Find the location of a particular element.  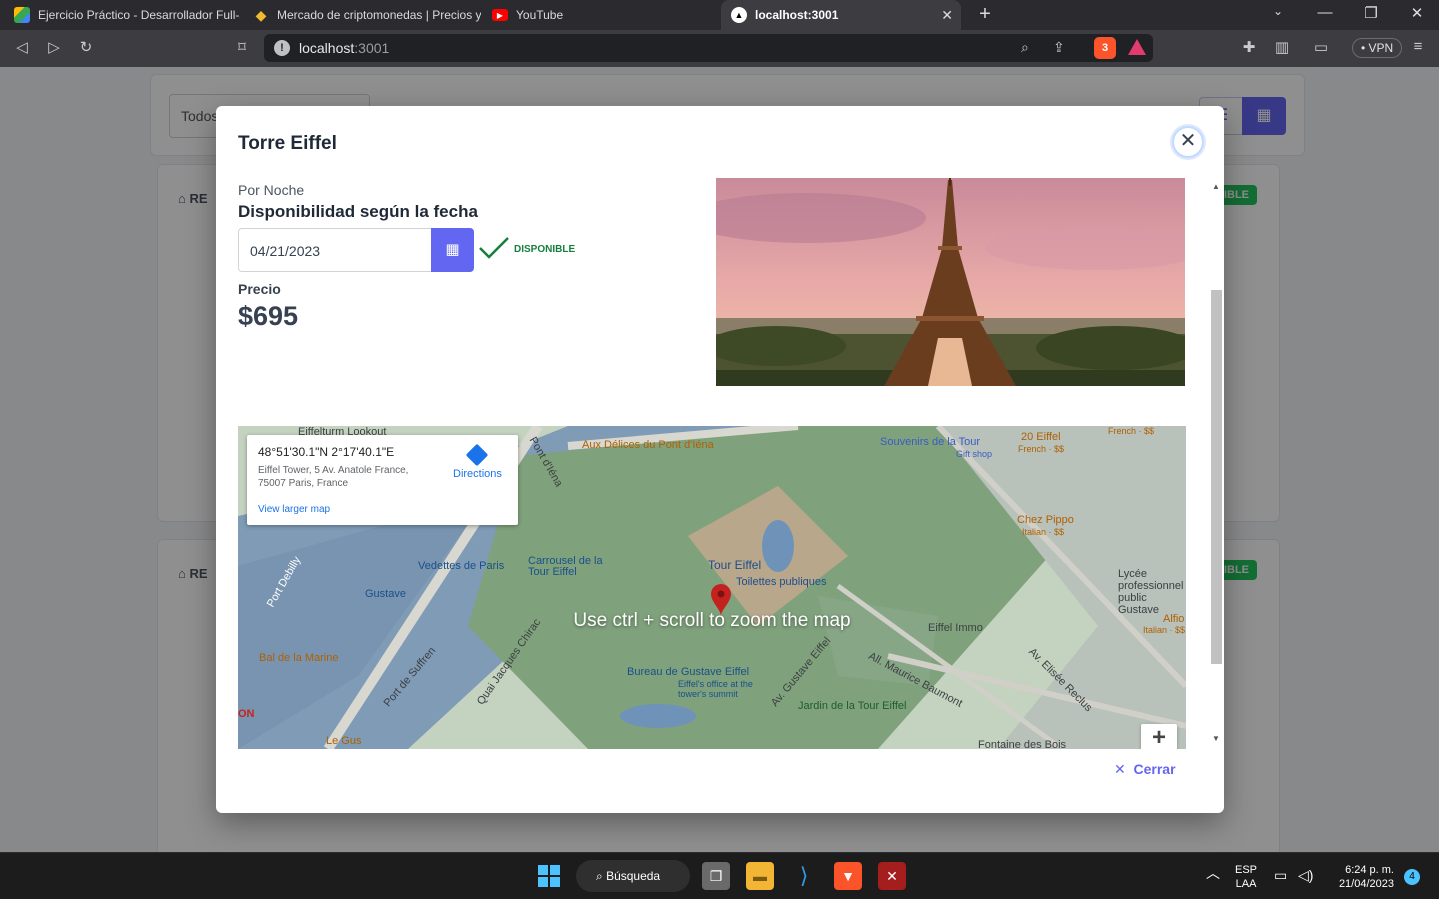

map-zoom-hint: Use ctrl + scroll to zoom the map is located at coordinates (712, 620).